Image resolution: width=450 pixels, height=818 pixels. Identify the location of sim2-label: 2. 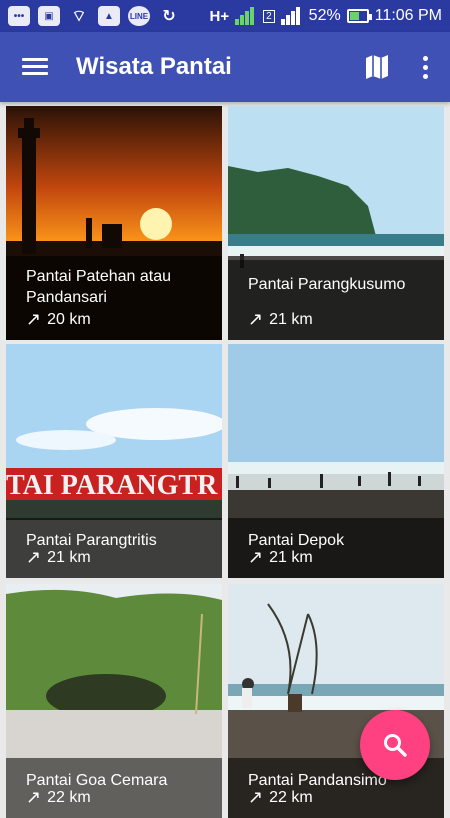
(269, 16).